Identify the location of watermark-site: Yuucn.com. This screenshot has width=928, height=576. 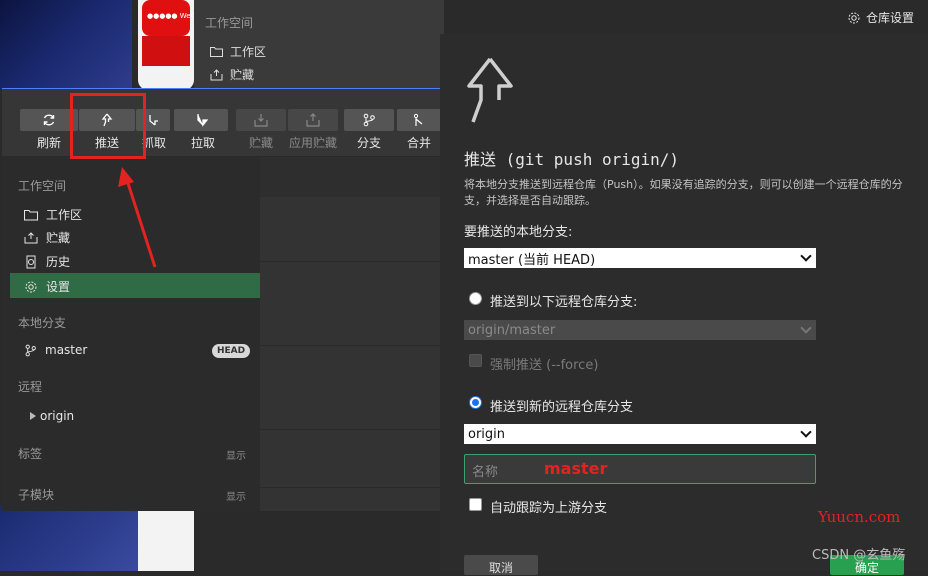
(859, 517).